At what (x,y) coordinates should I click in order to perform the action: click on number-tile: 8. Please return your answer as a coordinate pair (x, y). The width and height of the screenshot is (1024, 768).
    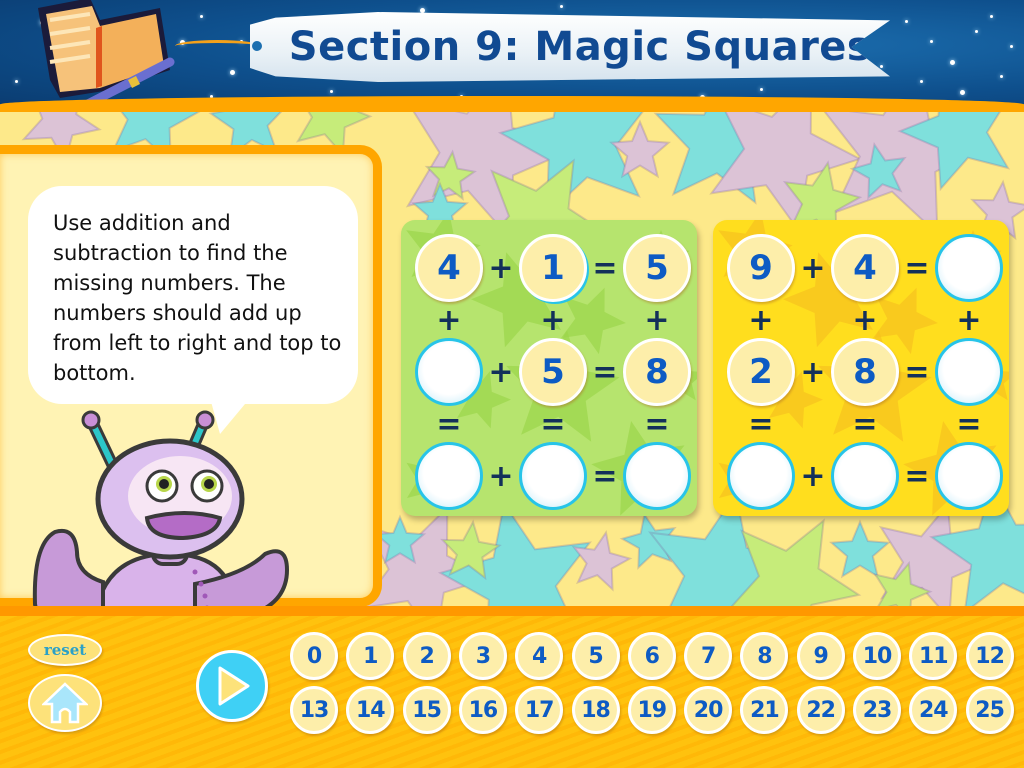
    Looking at the image, I should click on (764, 656).